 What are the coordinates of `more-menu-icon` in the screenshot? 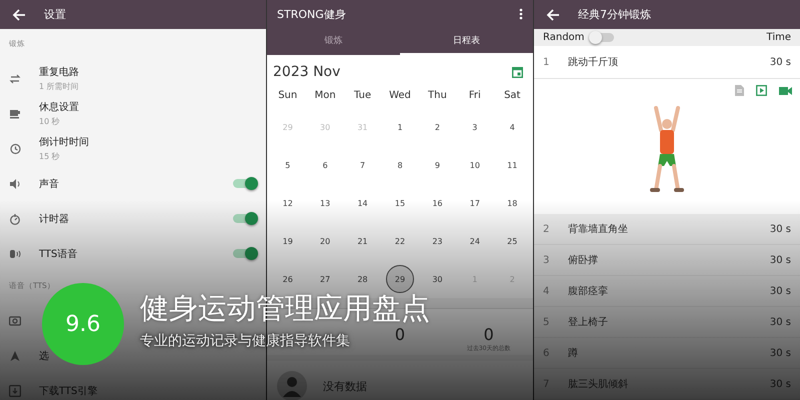 It's located at (521, 14).